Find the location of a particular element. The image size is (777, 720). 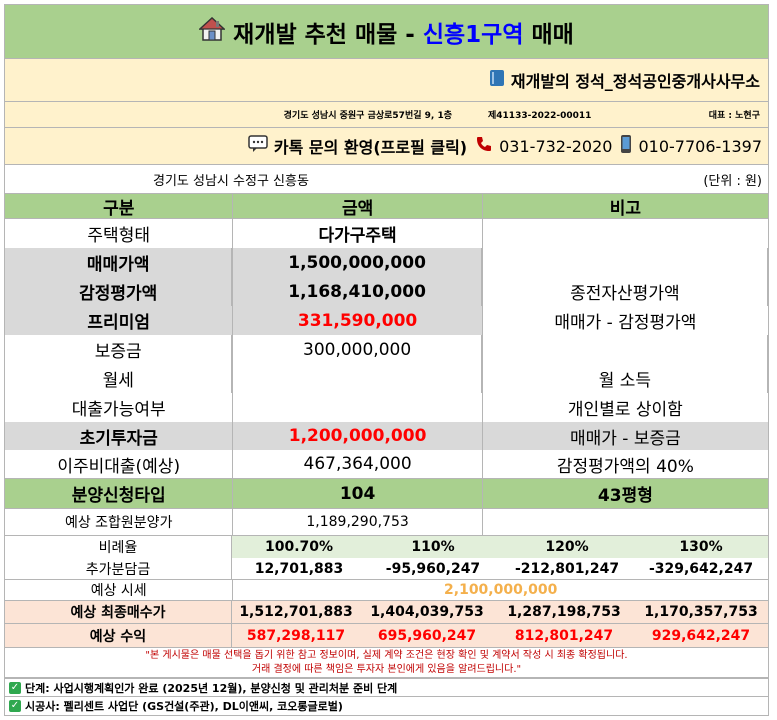

book-icon is located at coordinates (497, 80).